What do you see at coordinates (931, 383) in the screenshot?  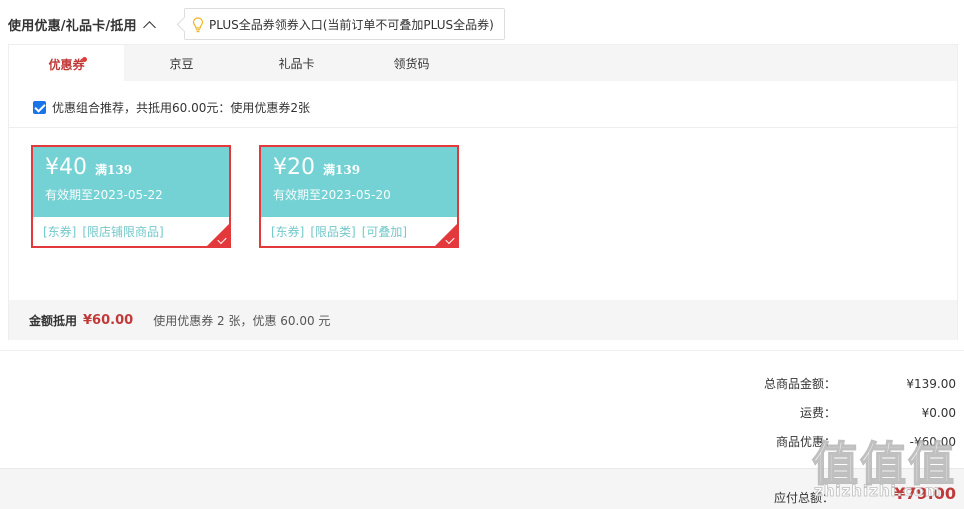 I see `totals-value: ¥139.00` at bounding box center [931, 383].